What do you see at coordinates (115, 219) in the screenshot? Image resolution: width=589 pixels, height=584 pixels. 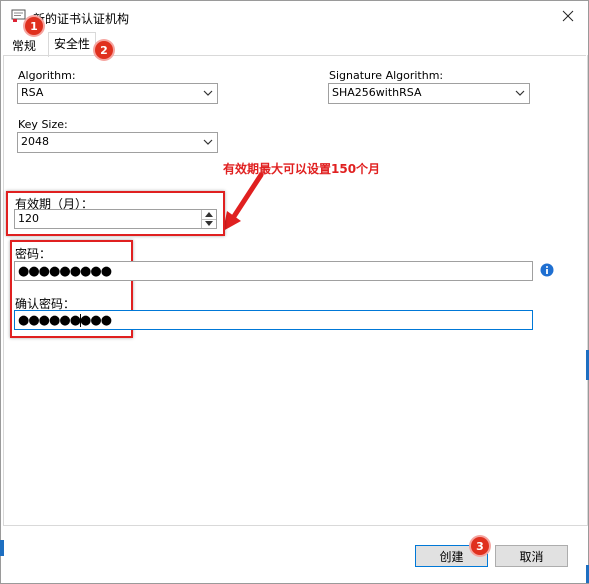 I see `validity-spinner: 120` at bounding box center [115, 219].